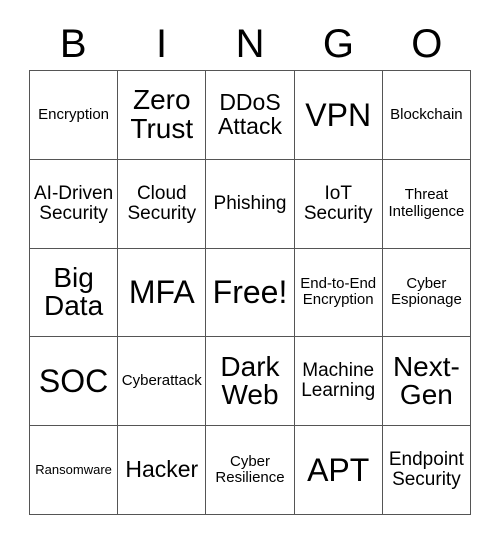 This screenshot has height=544, width=500. I want to click on bingo-cell-label: Encryption, so click(74, 114).